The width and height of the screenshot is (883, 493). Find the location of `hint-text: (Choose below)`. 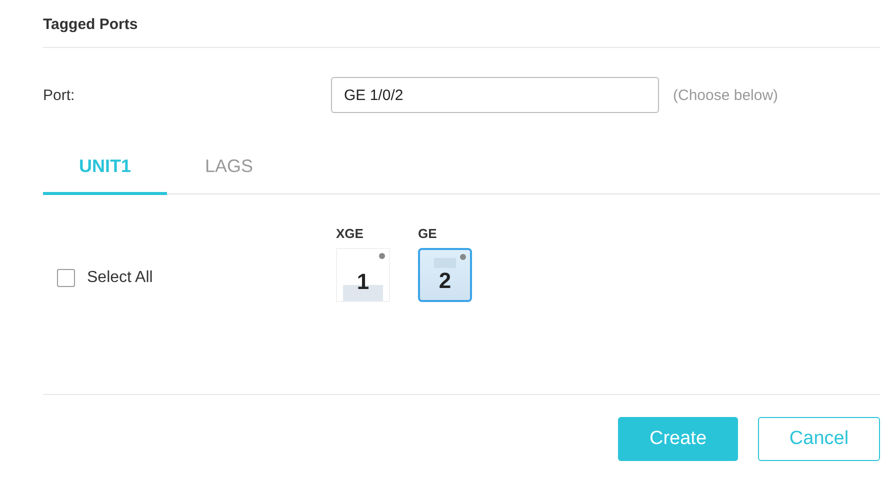

hint-text: (Choose below) is located at coordinates (725, 95).